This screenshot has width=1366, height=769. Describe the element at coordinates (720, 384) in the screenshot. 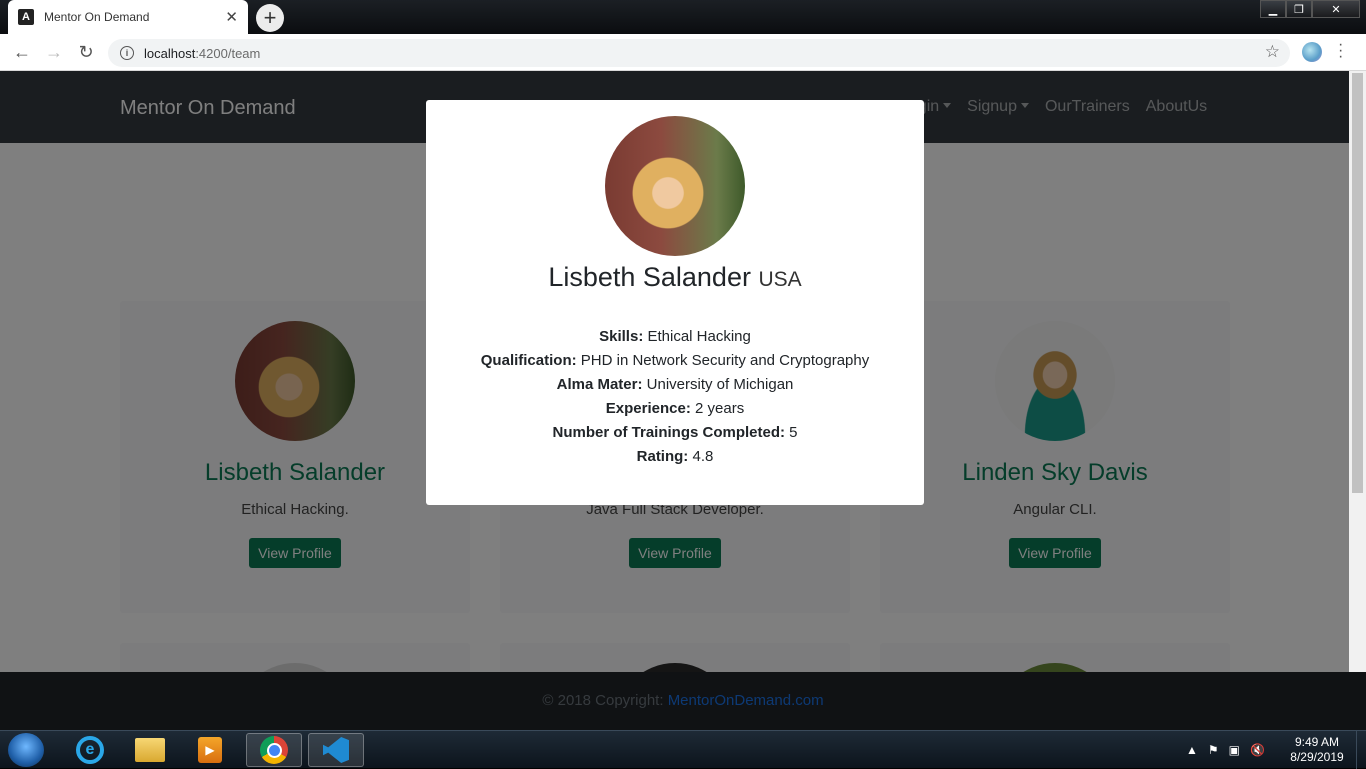

I see `detail-value: University of Michigan` at that location.